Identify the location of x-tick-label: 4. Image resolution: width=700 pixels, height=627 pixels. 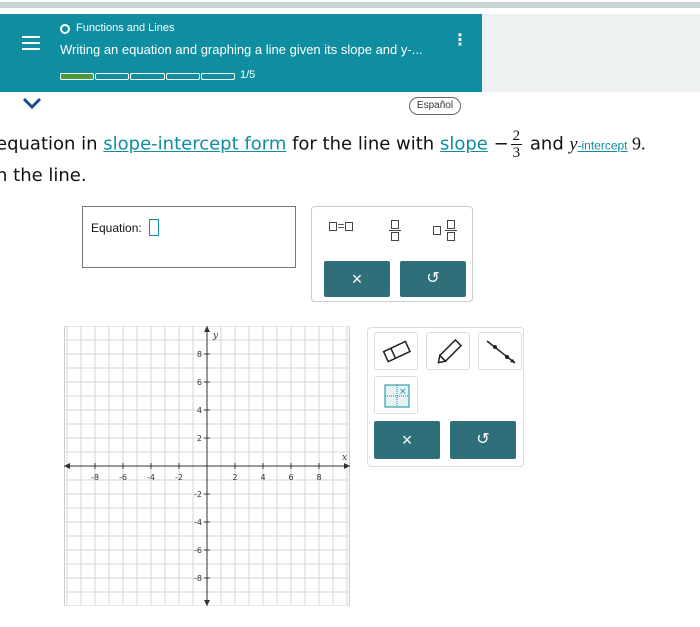
(262, 477).